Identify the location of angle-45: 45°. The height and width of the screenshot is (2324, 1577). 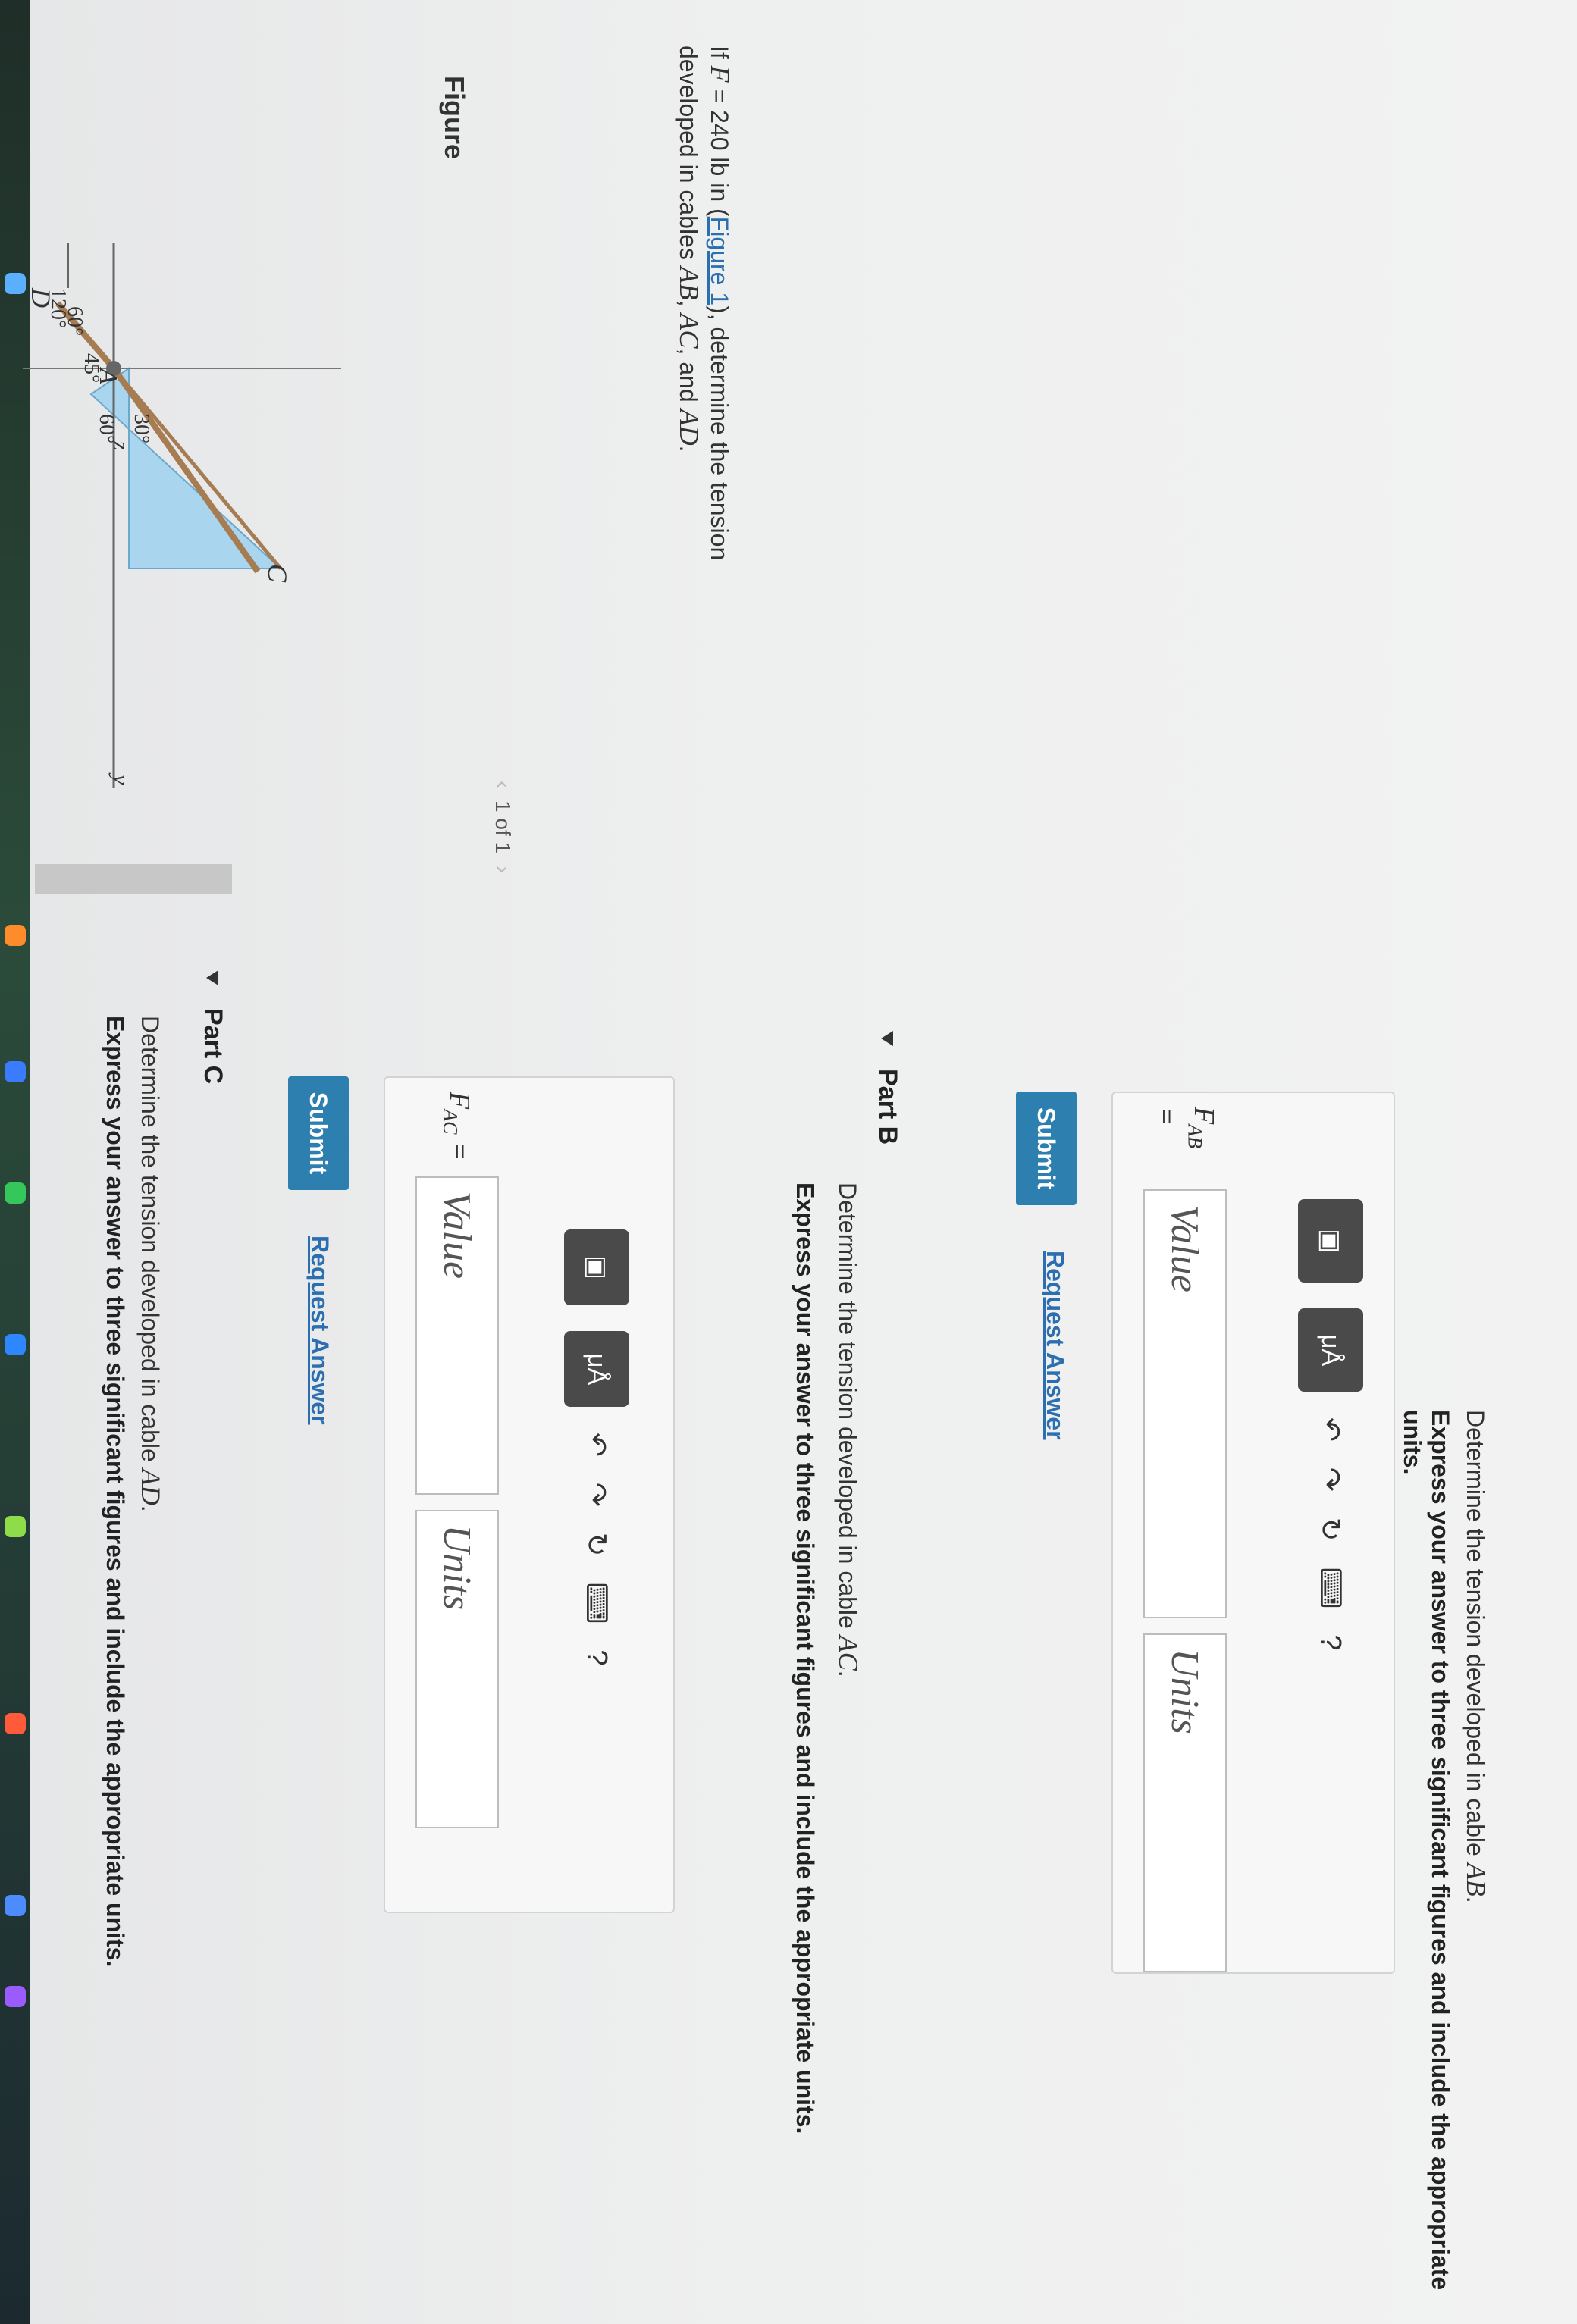
(91, 368).